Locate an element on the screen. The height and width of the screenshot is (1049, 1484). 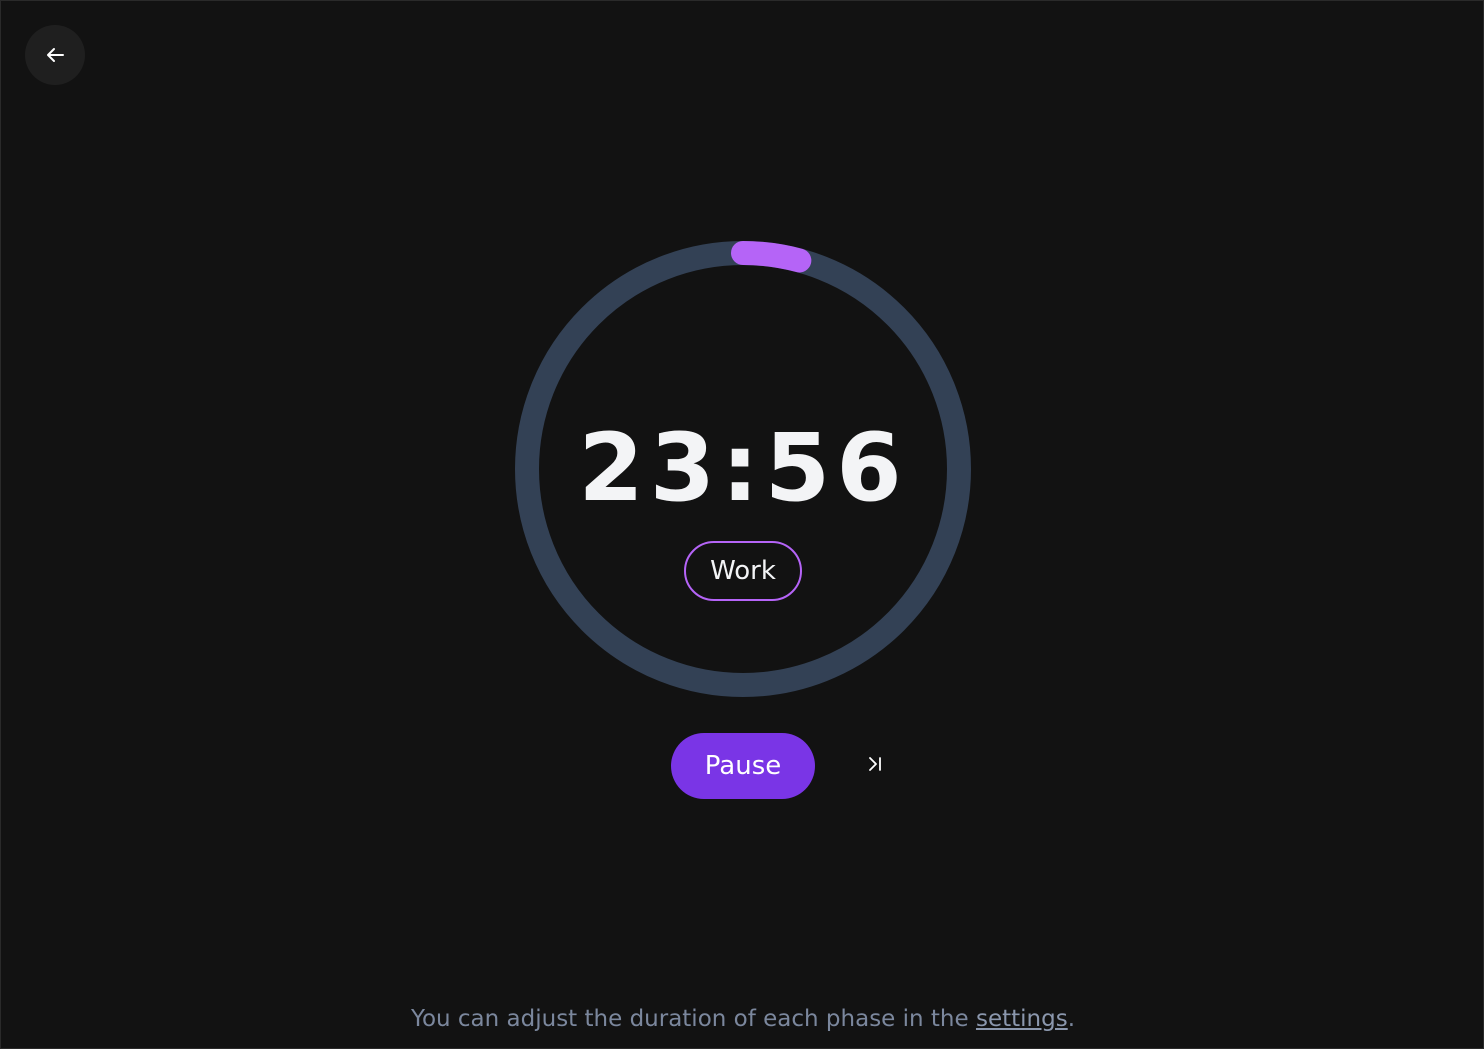
pause-label: Pause is located at coordinates (743, 766).